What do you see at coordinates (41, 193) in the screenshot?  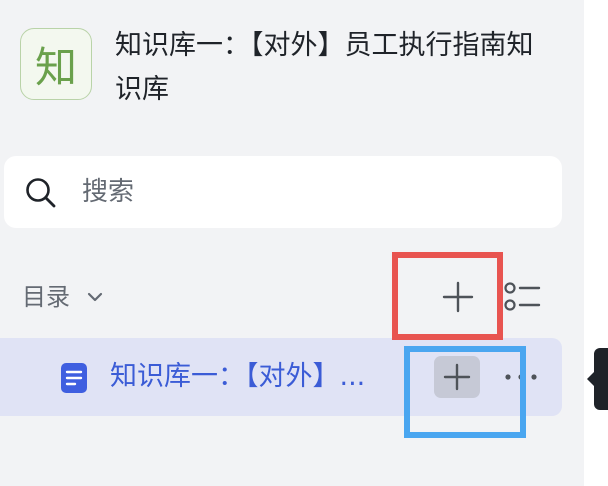 I see `search-icon` at bounding box center [41, 193].